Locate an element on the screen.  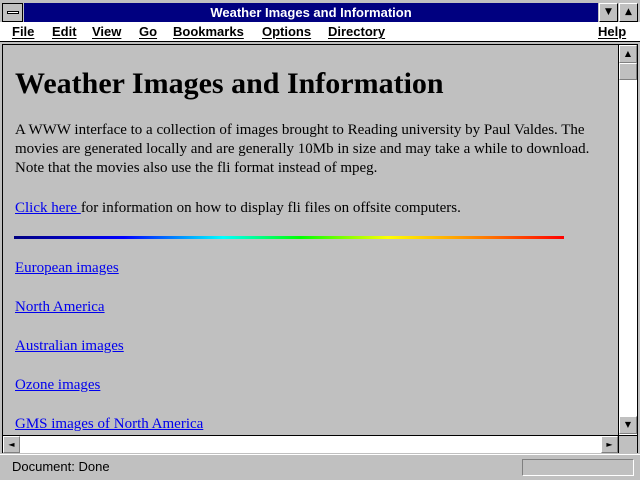
scroll-right-button: ► is located at coordinates (609, 444).